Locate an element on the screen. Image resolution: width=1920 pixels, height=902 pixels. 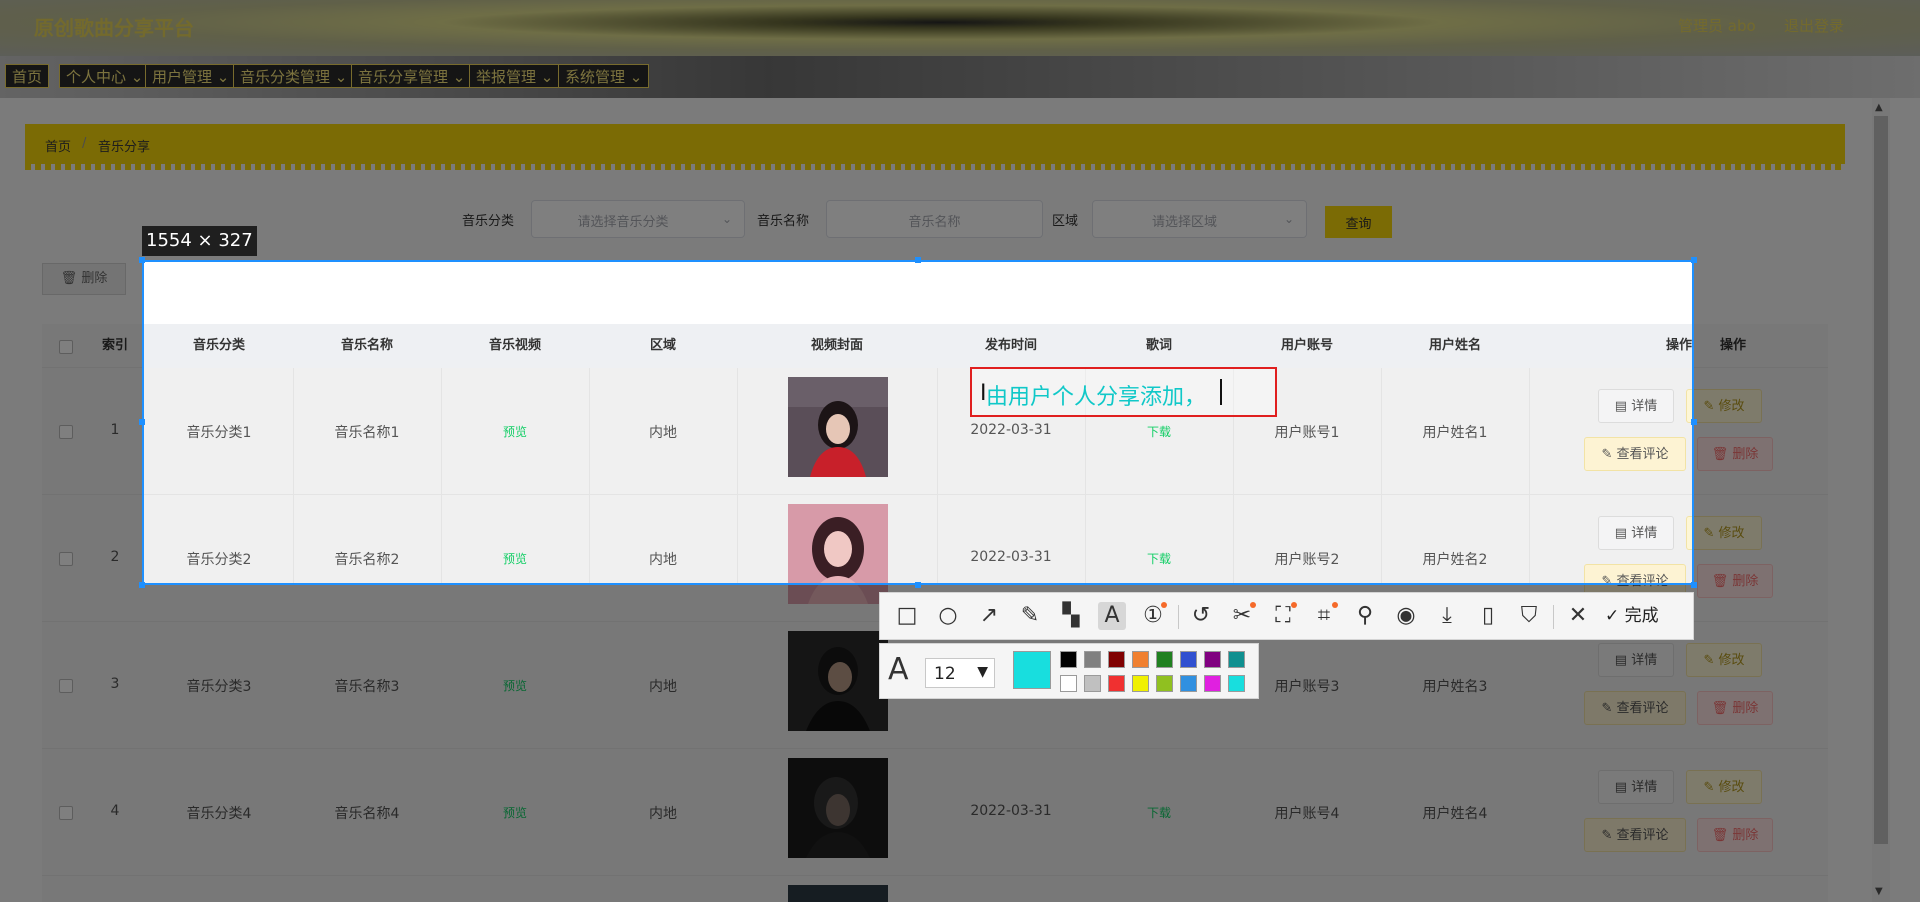
pin-icon: ⚲ is located at coordinates (1365, 616).